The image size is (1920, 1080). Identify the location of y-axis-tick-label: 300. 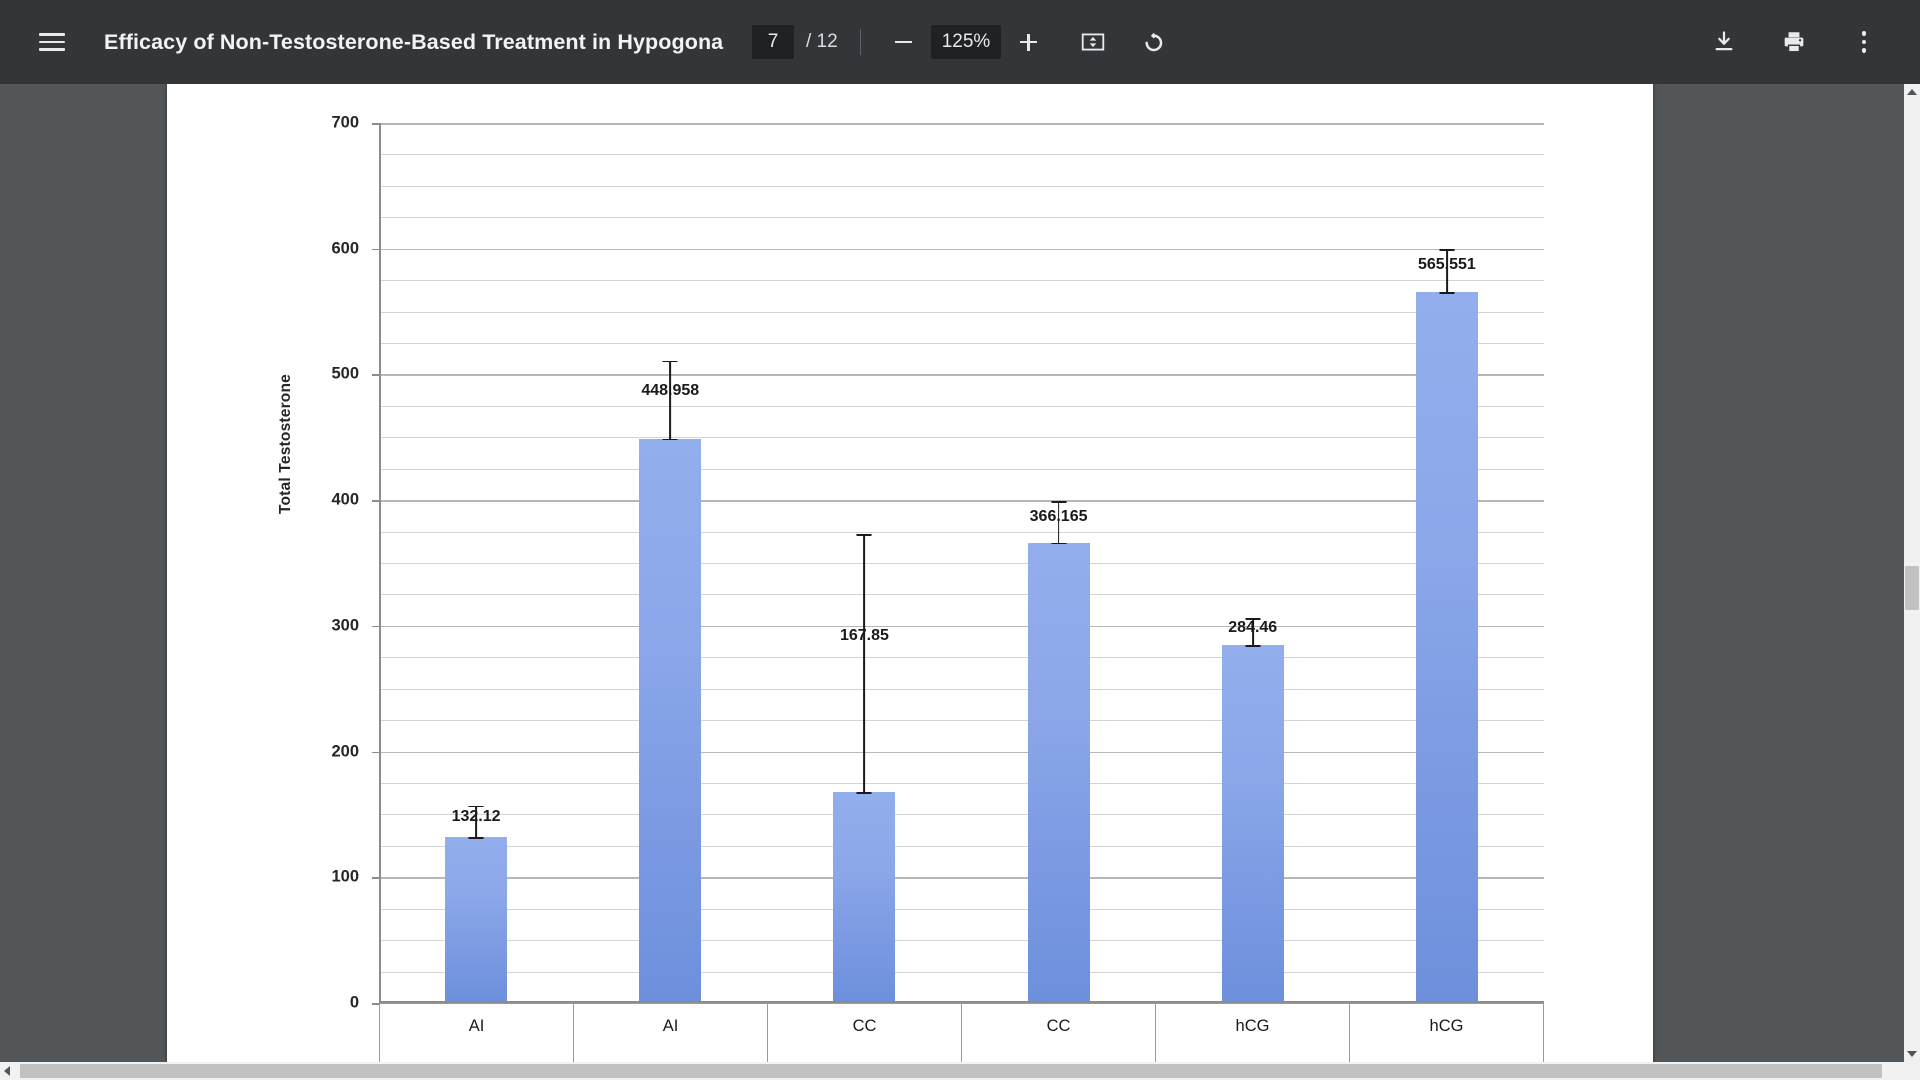
(345, 625).